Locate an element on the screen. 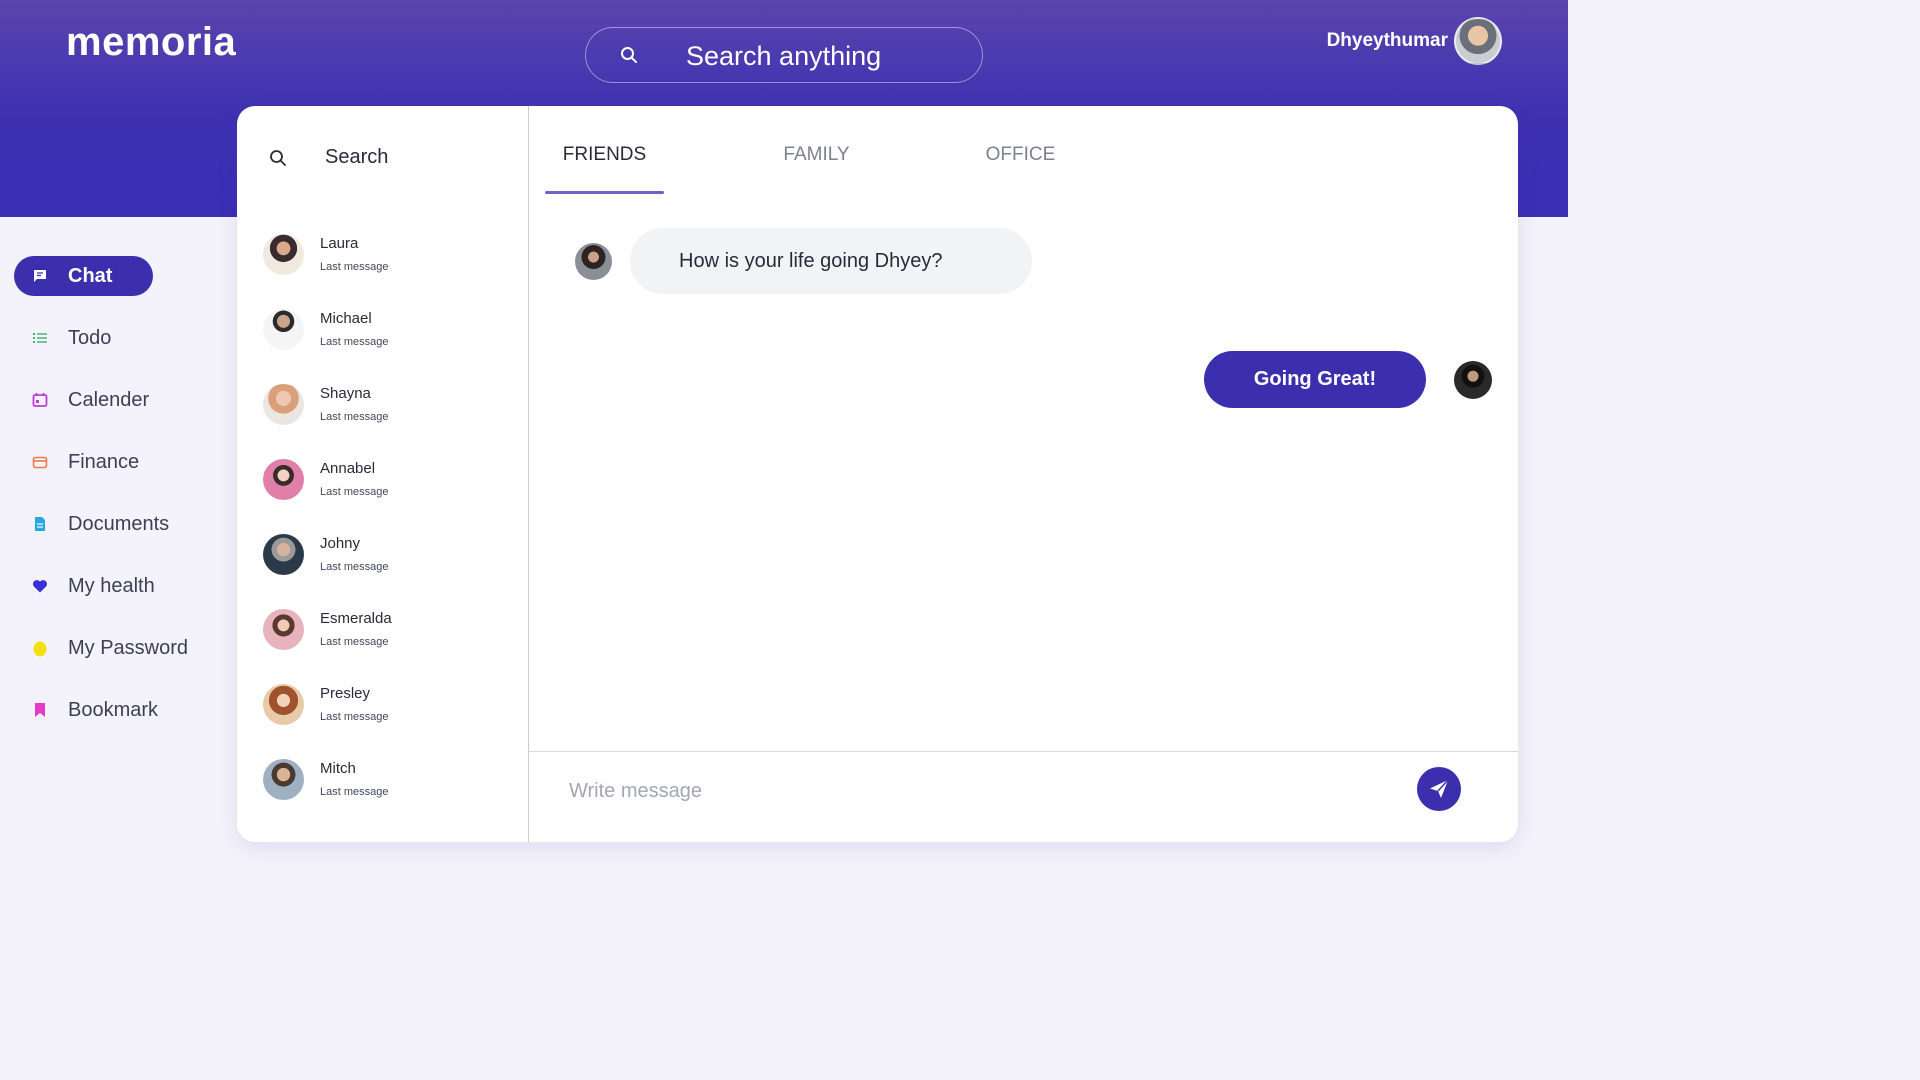  sidebar-item-my-password: My Password is located at coordinates (114, 648).